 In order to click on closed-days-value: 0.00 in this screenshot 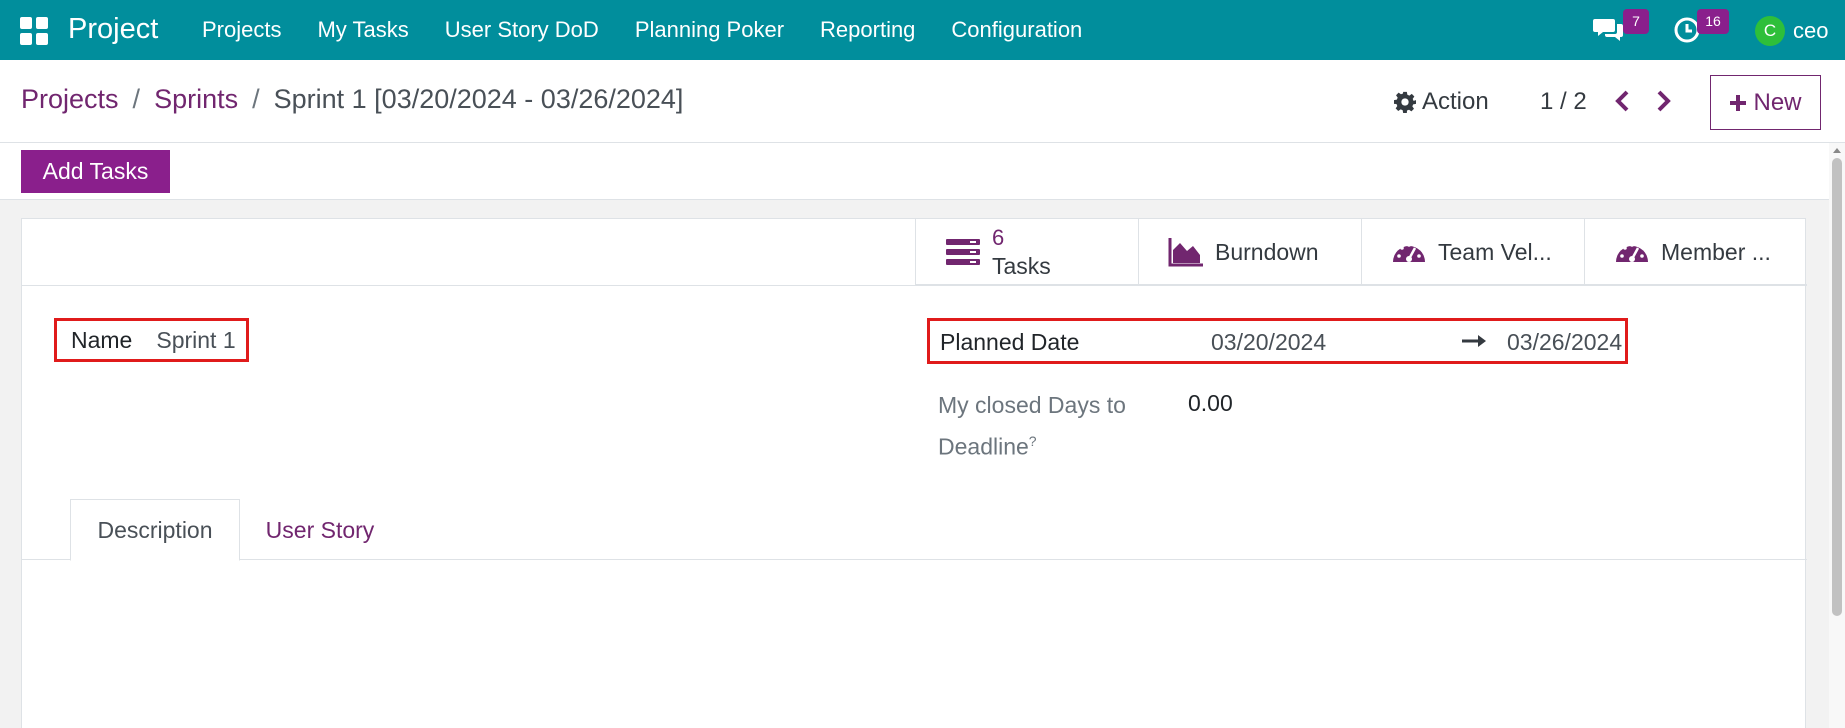, I will do `click(1210, 403)`.